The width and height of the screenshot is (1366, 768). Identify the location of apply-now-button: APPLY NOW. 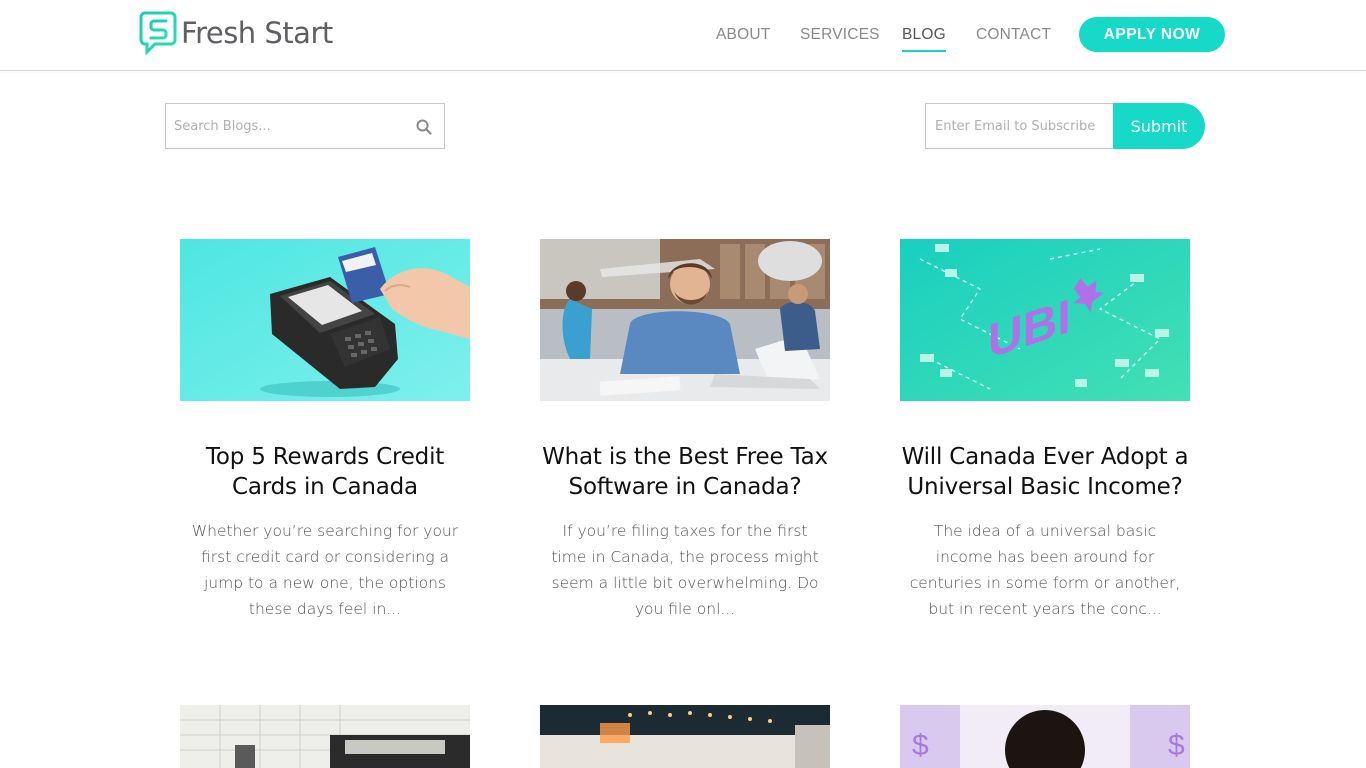
(1152, 34).